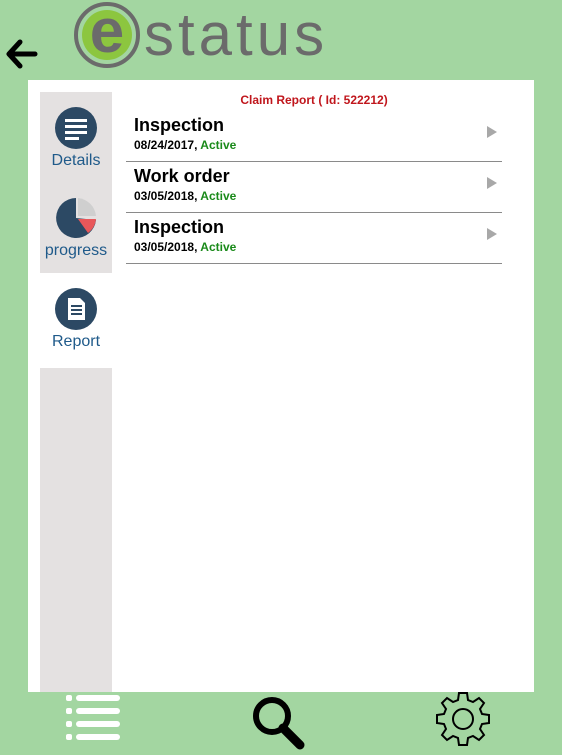 Image resolution: width=562 pixels, height=755 pixels. I want to click on search-button, so click(277, 721).